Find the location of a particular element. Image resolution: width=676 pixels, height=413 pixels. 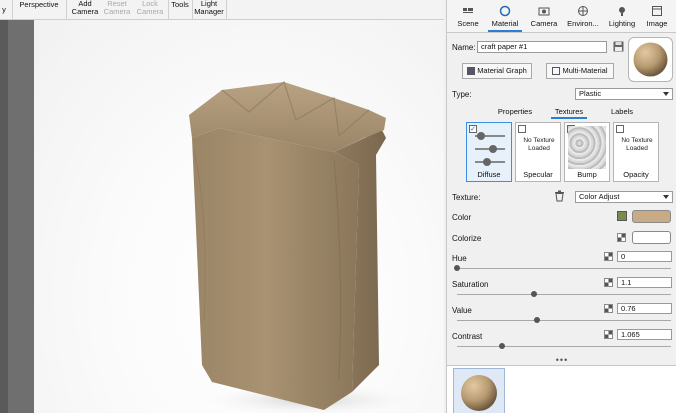

colorize-map-icon is located at coordinates (621, 237).